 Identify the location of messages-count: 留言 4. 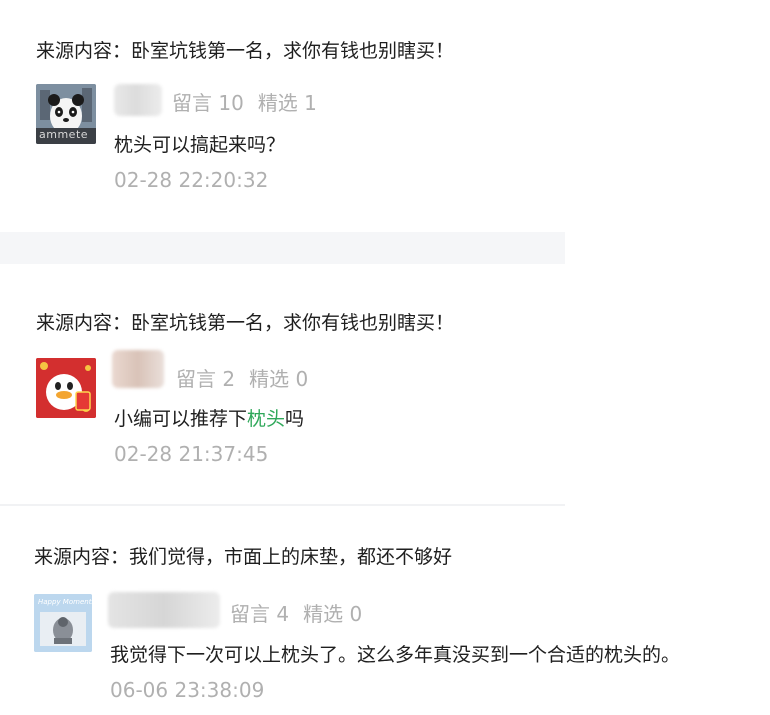
(260, 614).